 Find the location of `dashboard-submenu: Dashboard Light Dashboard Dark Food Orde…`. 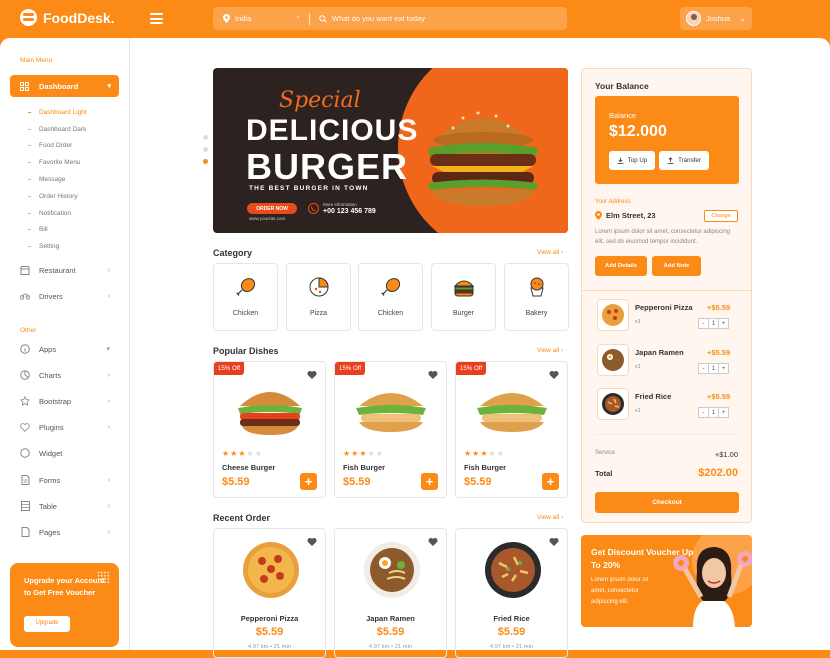

dashboard-submenu: Dashboard Light Dashboard Dark Food Orde… is located at coordinates (57, 179).